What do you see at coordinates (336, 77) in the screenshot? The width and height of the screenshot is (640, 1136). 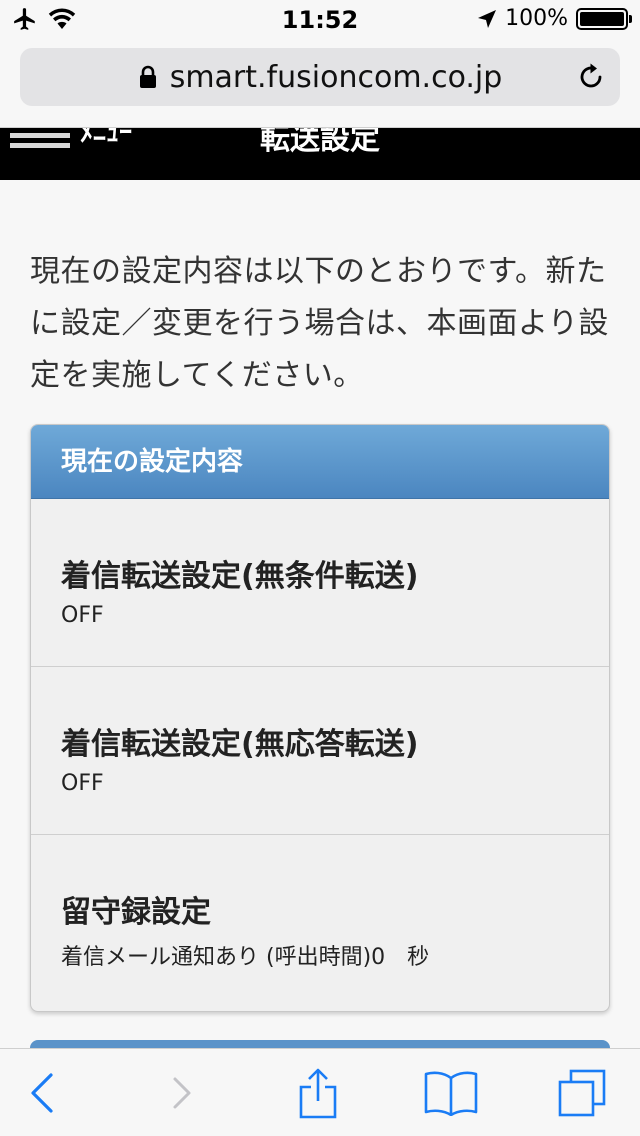 I see `url-text: smart.fusioncom.co.jp` at bounding box center [336, 77].